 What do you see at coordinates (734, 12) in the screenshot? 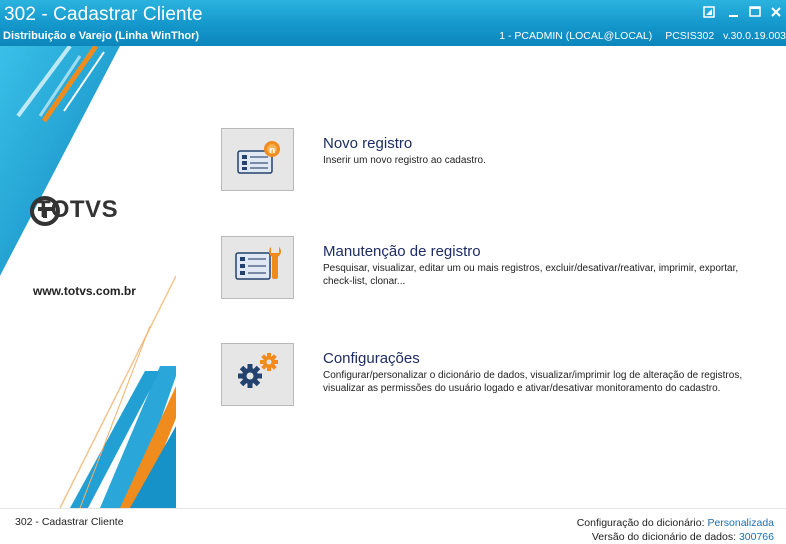
I see `minimize-button` at bounding box center [734, 12].